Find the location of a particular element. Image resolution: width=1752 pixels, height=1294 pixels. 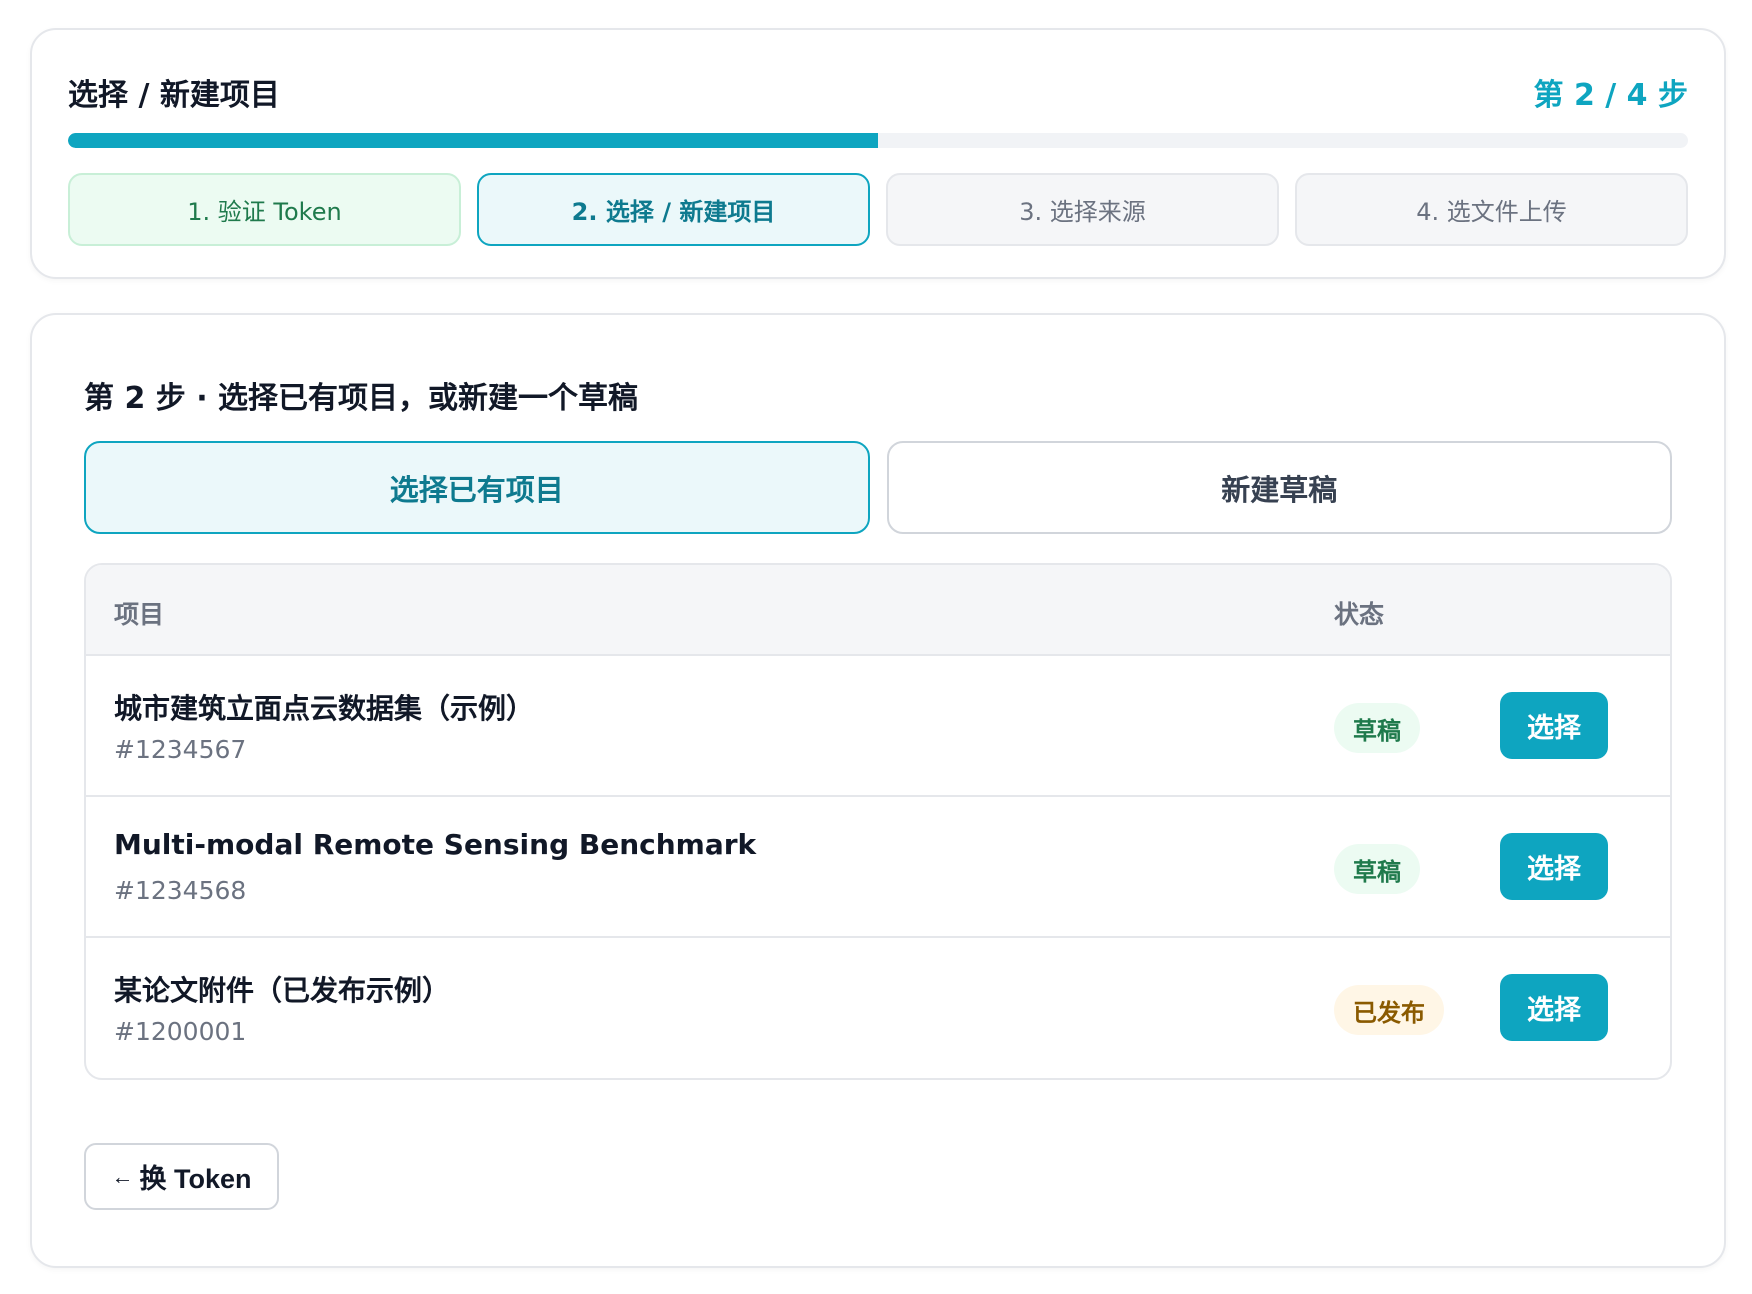

section-heading: 第 2 步 · 选择已有项目，或新建一个草稿 is located at coordinates (361, 398).